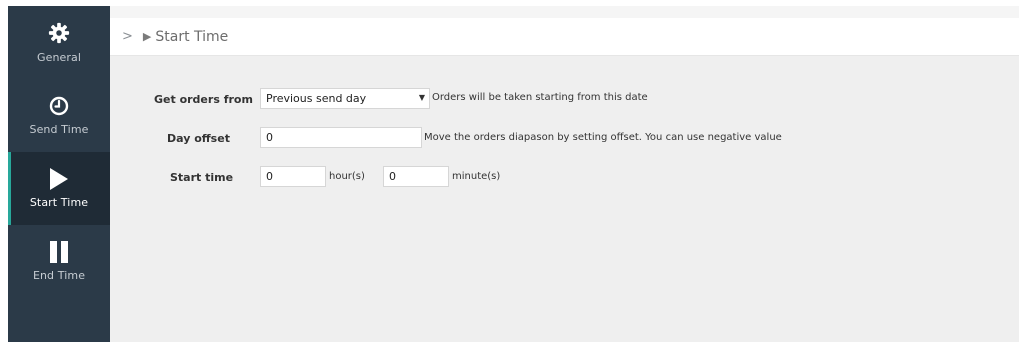 The width and height of the screenshot is (1024, 348). I want to click on sidebar-item-label: Send Time, so click(59, 129).